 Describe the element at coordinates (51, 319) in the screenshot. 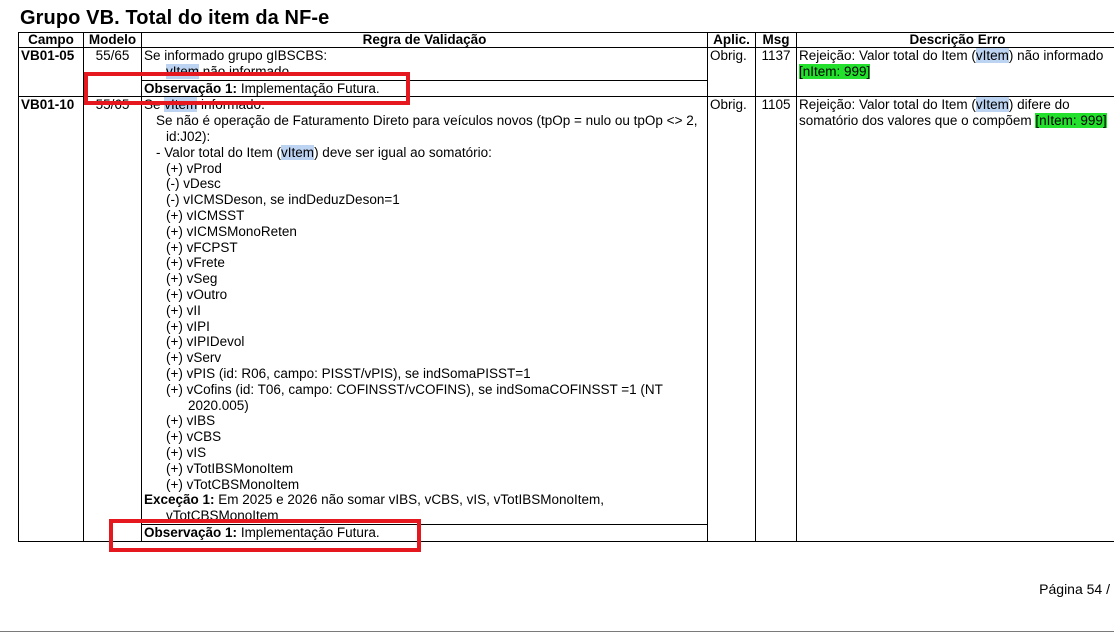

I see `row-campo: VB01-10` at that location.